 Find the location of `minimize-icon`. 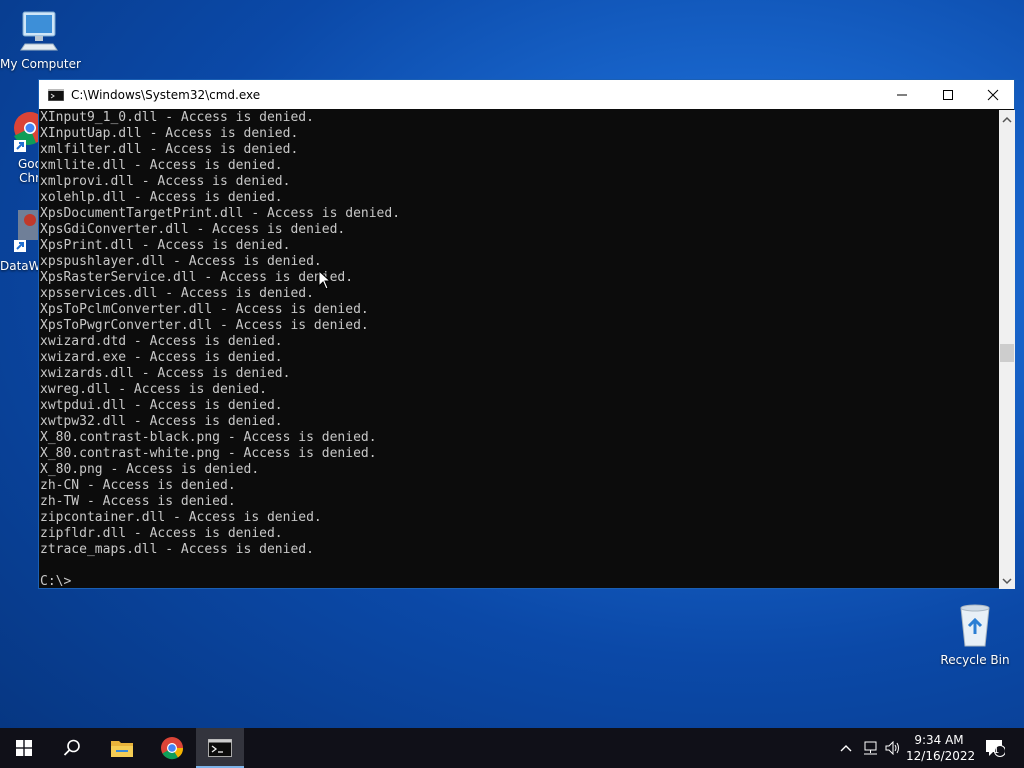

minimize-icon is located at coordinates (902, 94).